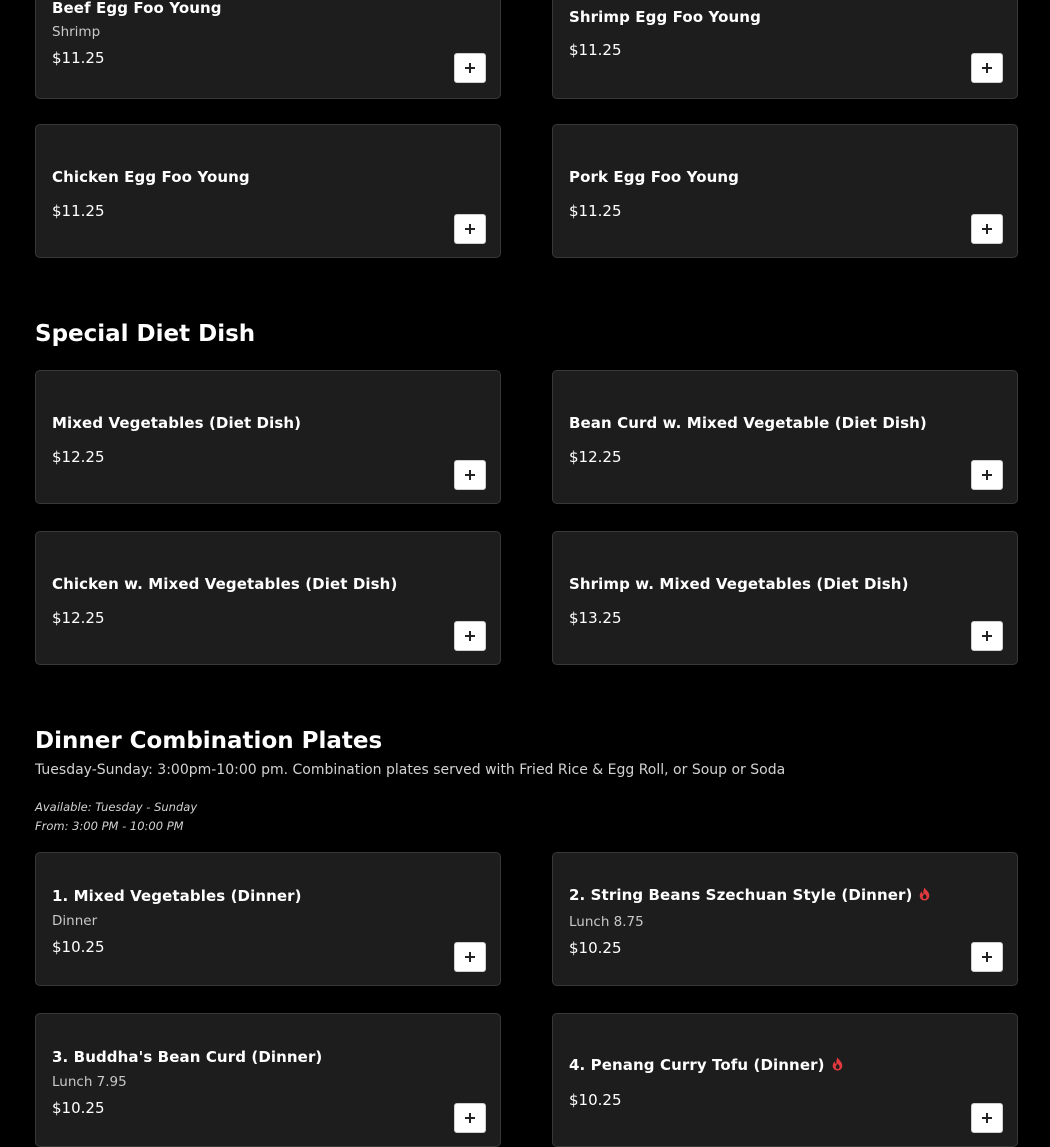 The image size is (1050, 1147). I want to click on item-price: $13.25, so click(595, 618).